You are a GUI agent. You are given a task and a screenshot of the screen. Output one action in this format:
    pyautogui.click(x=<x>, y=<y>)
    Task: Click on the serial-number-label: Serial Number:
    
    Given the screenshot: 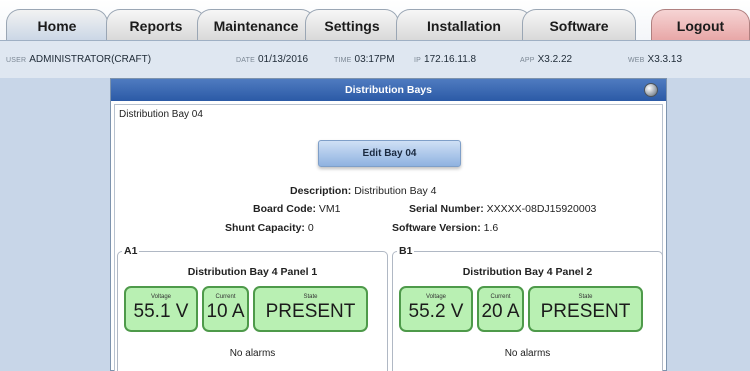 What is the action you would take?
    pyautogui.click(x=446, y=209)
    